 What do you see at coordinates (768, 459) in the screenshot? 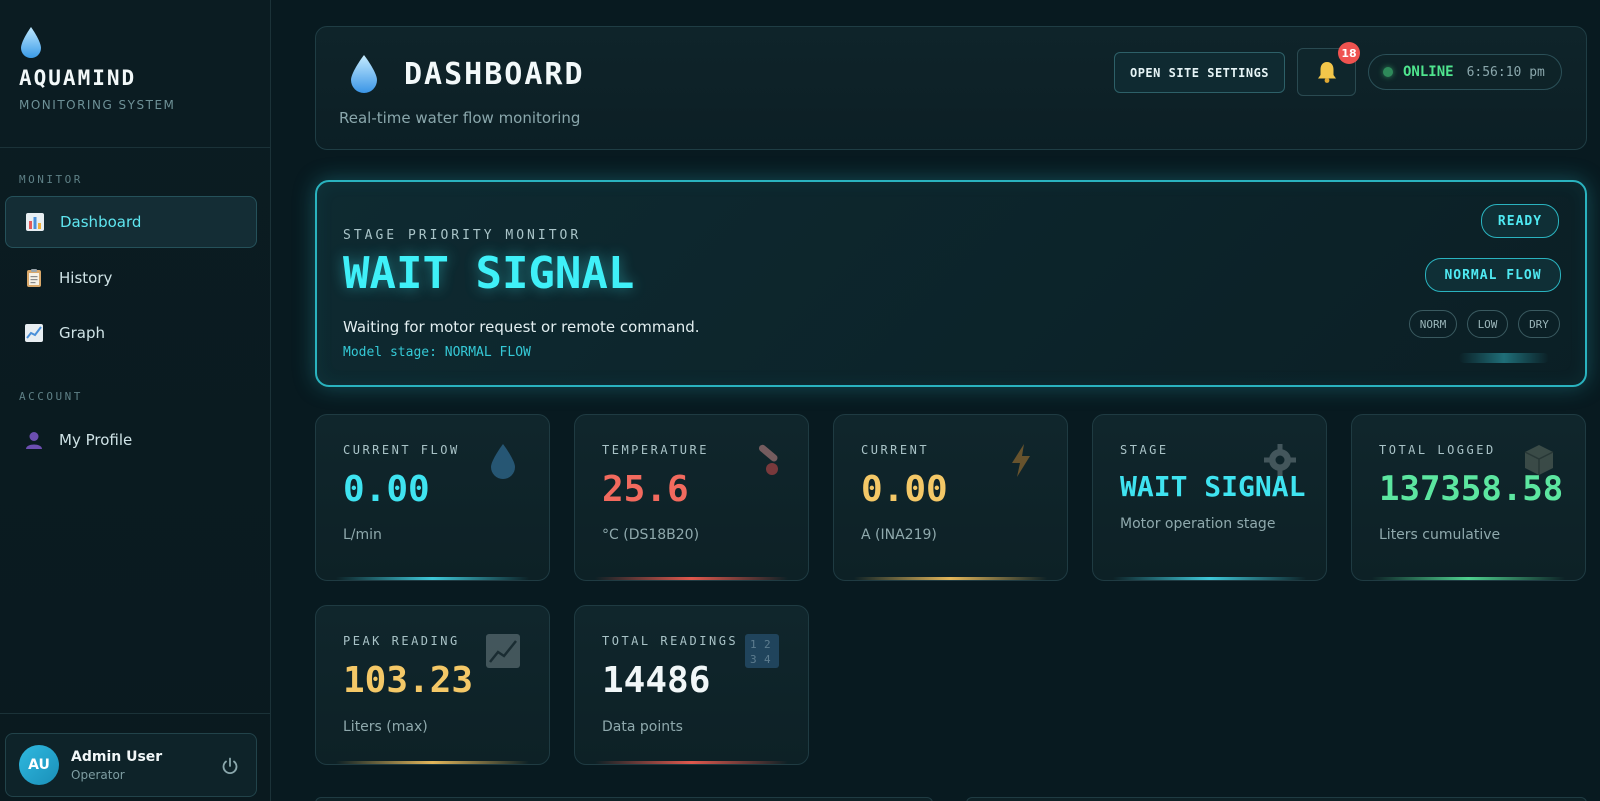
I see `thermometer-icon` at bounding box center [768, 459].